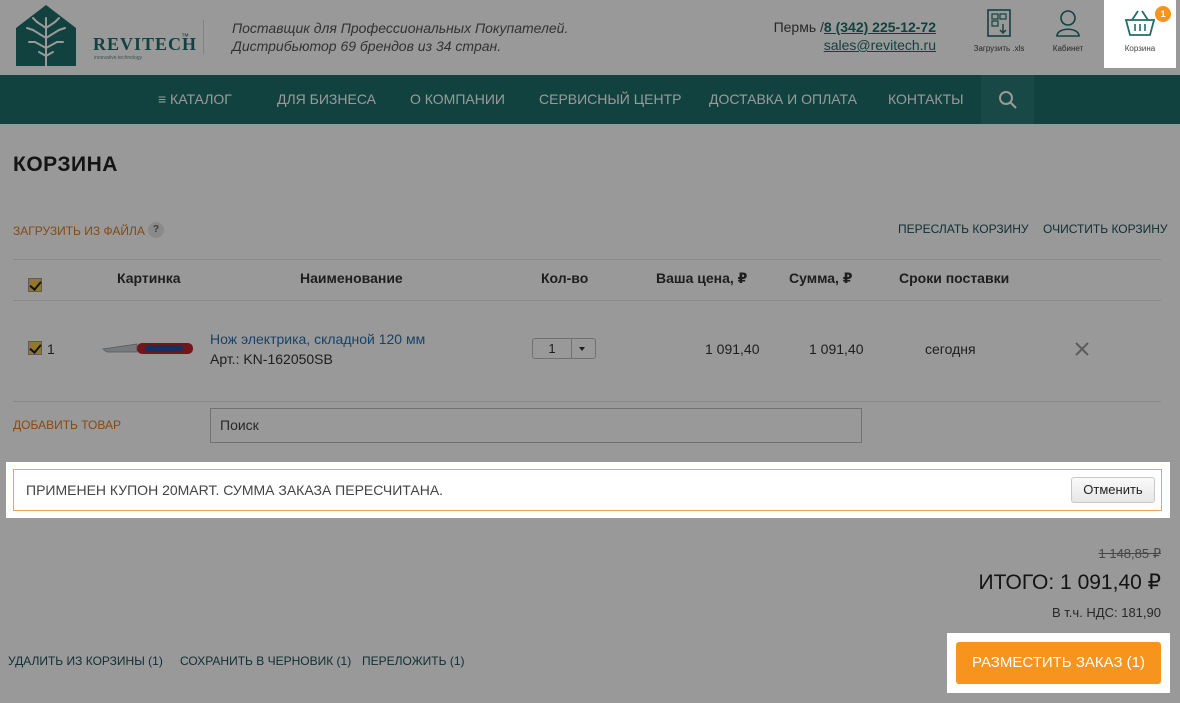  I want to click on clear-cart-link: ОЧИСТИТЬ КОРЗИНУ, so click(1105, 229).